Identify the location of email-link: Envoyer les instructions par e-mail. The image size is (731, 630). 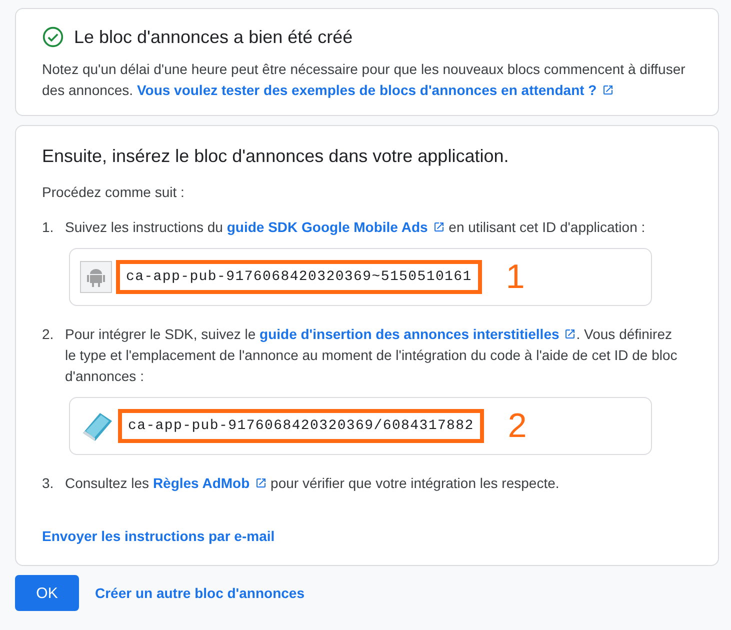
(158, 536).